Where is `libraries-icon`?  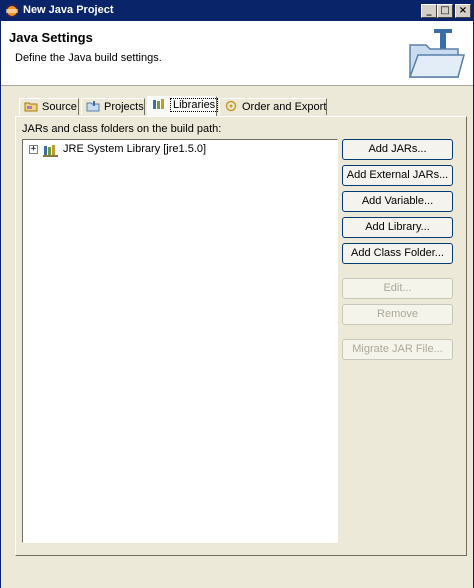 libraries-icon is located at coordinates (158, 104).